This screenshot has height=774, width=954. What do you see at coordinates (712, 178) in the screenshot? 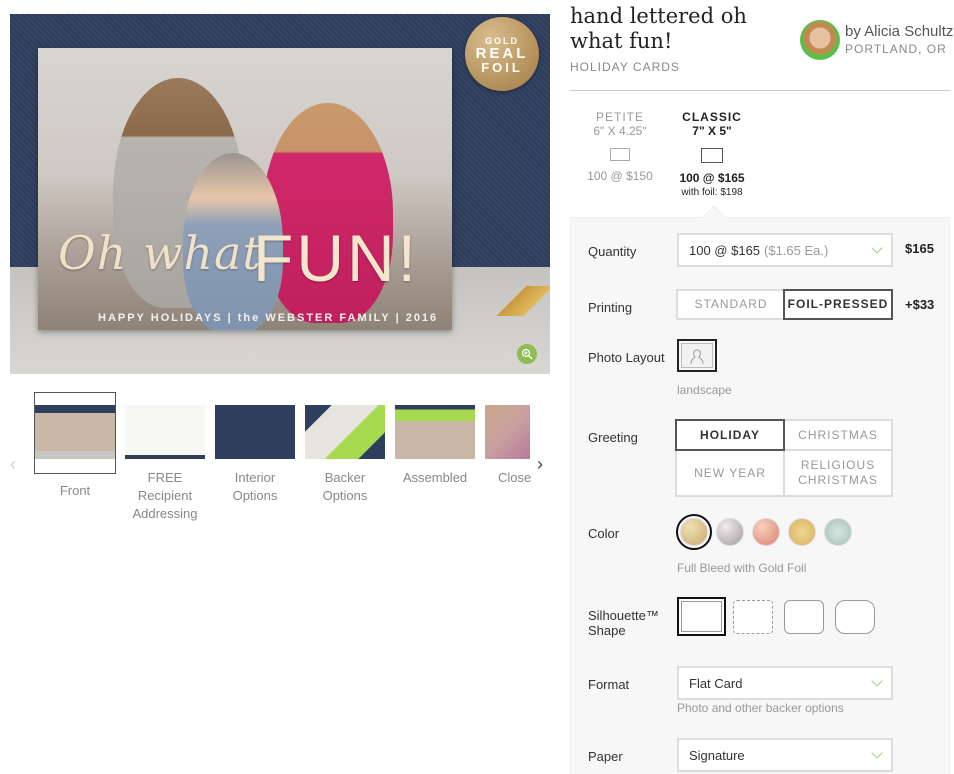
I see `size-price: 100 @ $165` at bounding box center [712, 178].